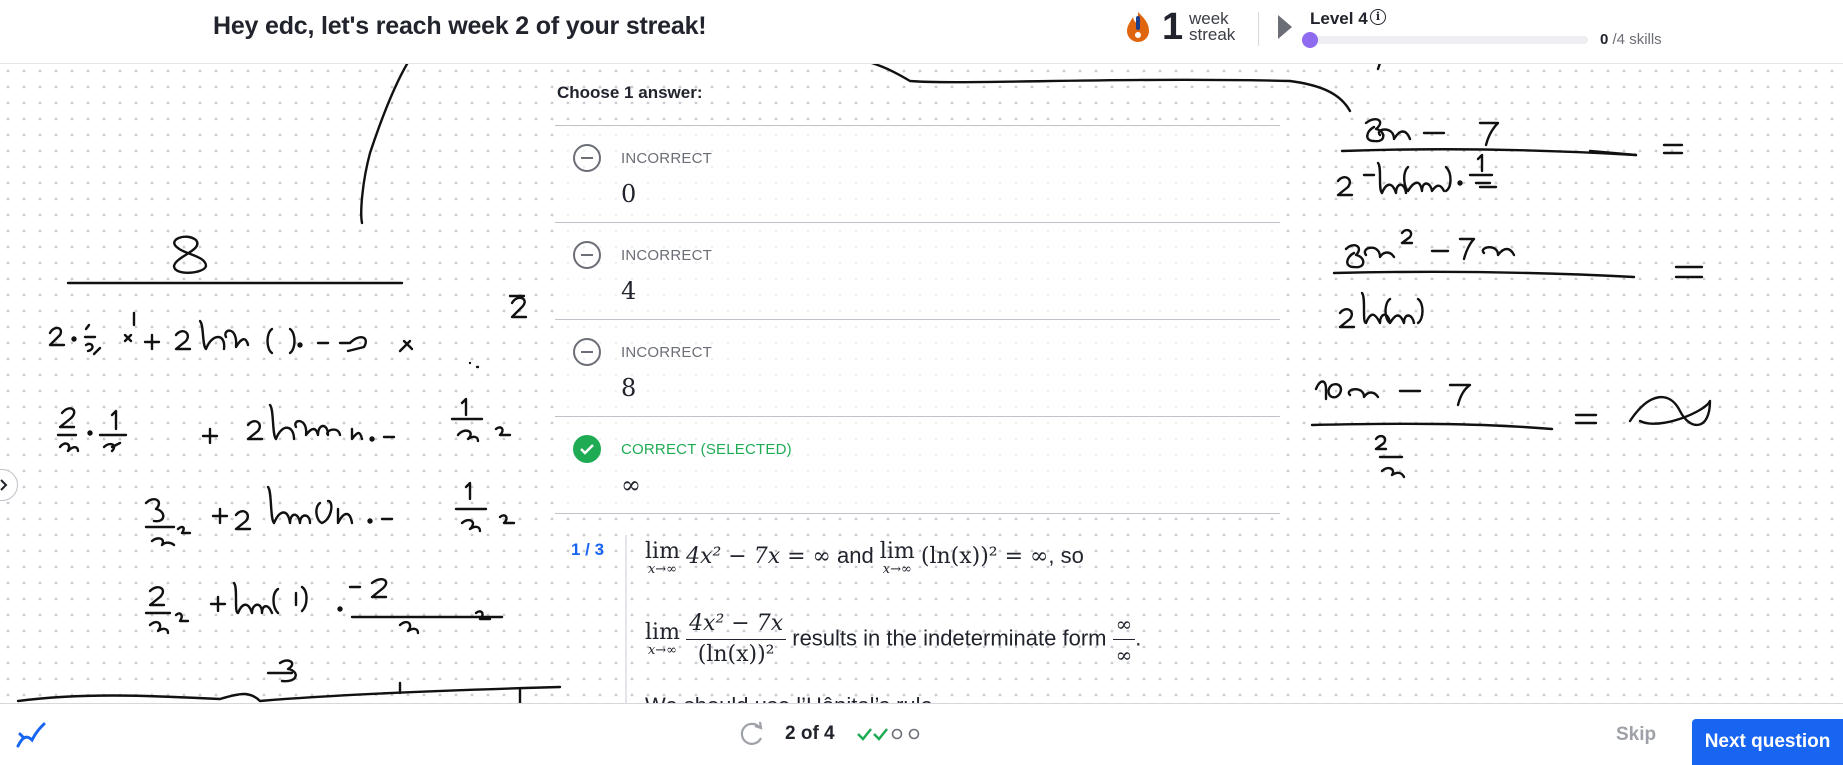 This screenshot has height=765, width=1843. I want to click on fraction-denominator: (ln(x))², so click(736, 654).